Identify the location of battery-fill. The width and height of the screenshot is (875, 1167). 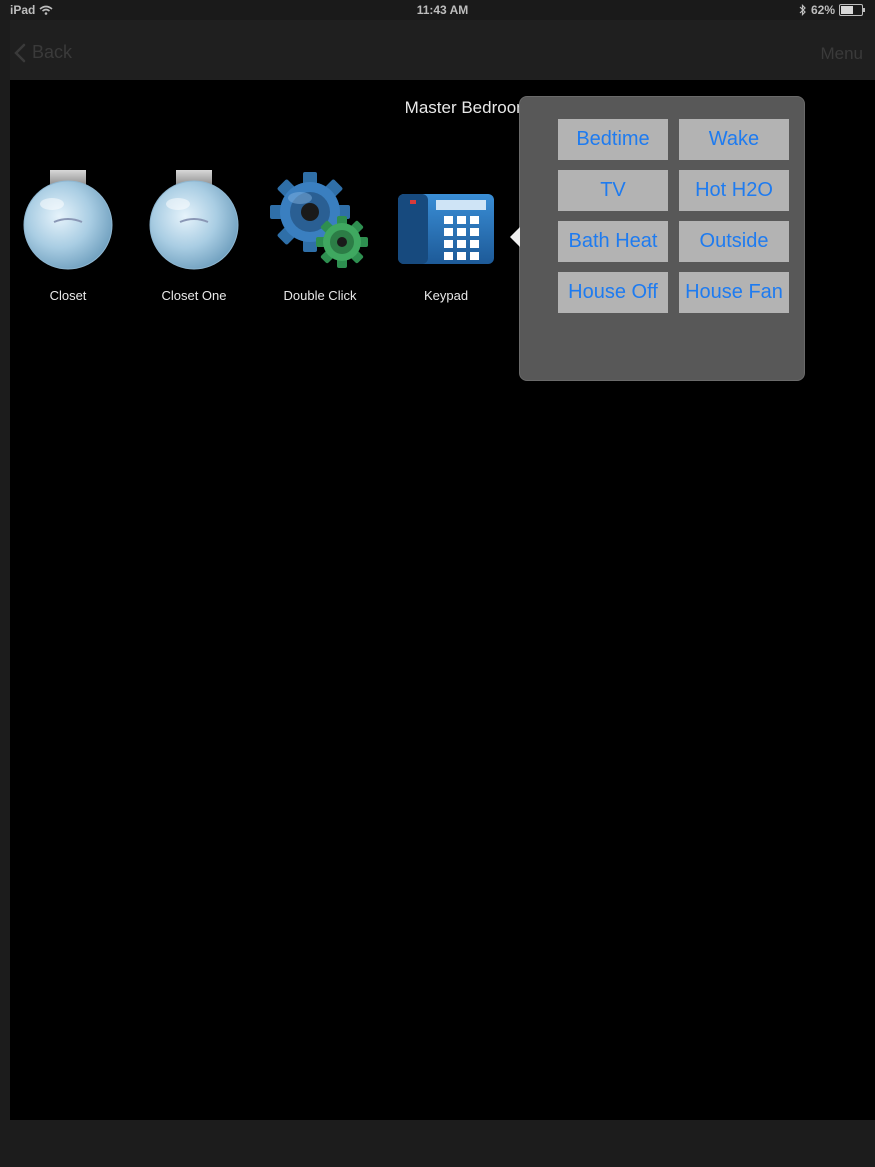
(847, 10).